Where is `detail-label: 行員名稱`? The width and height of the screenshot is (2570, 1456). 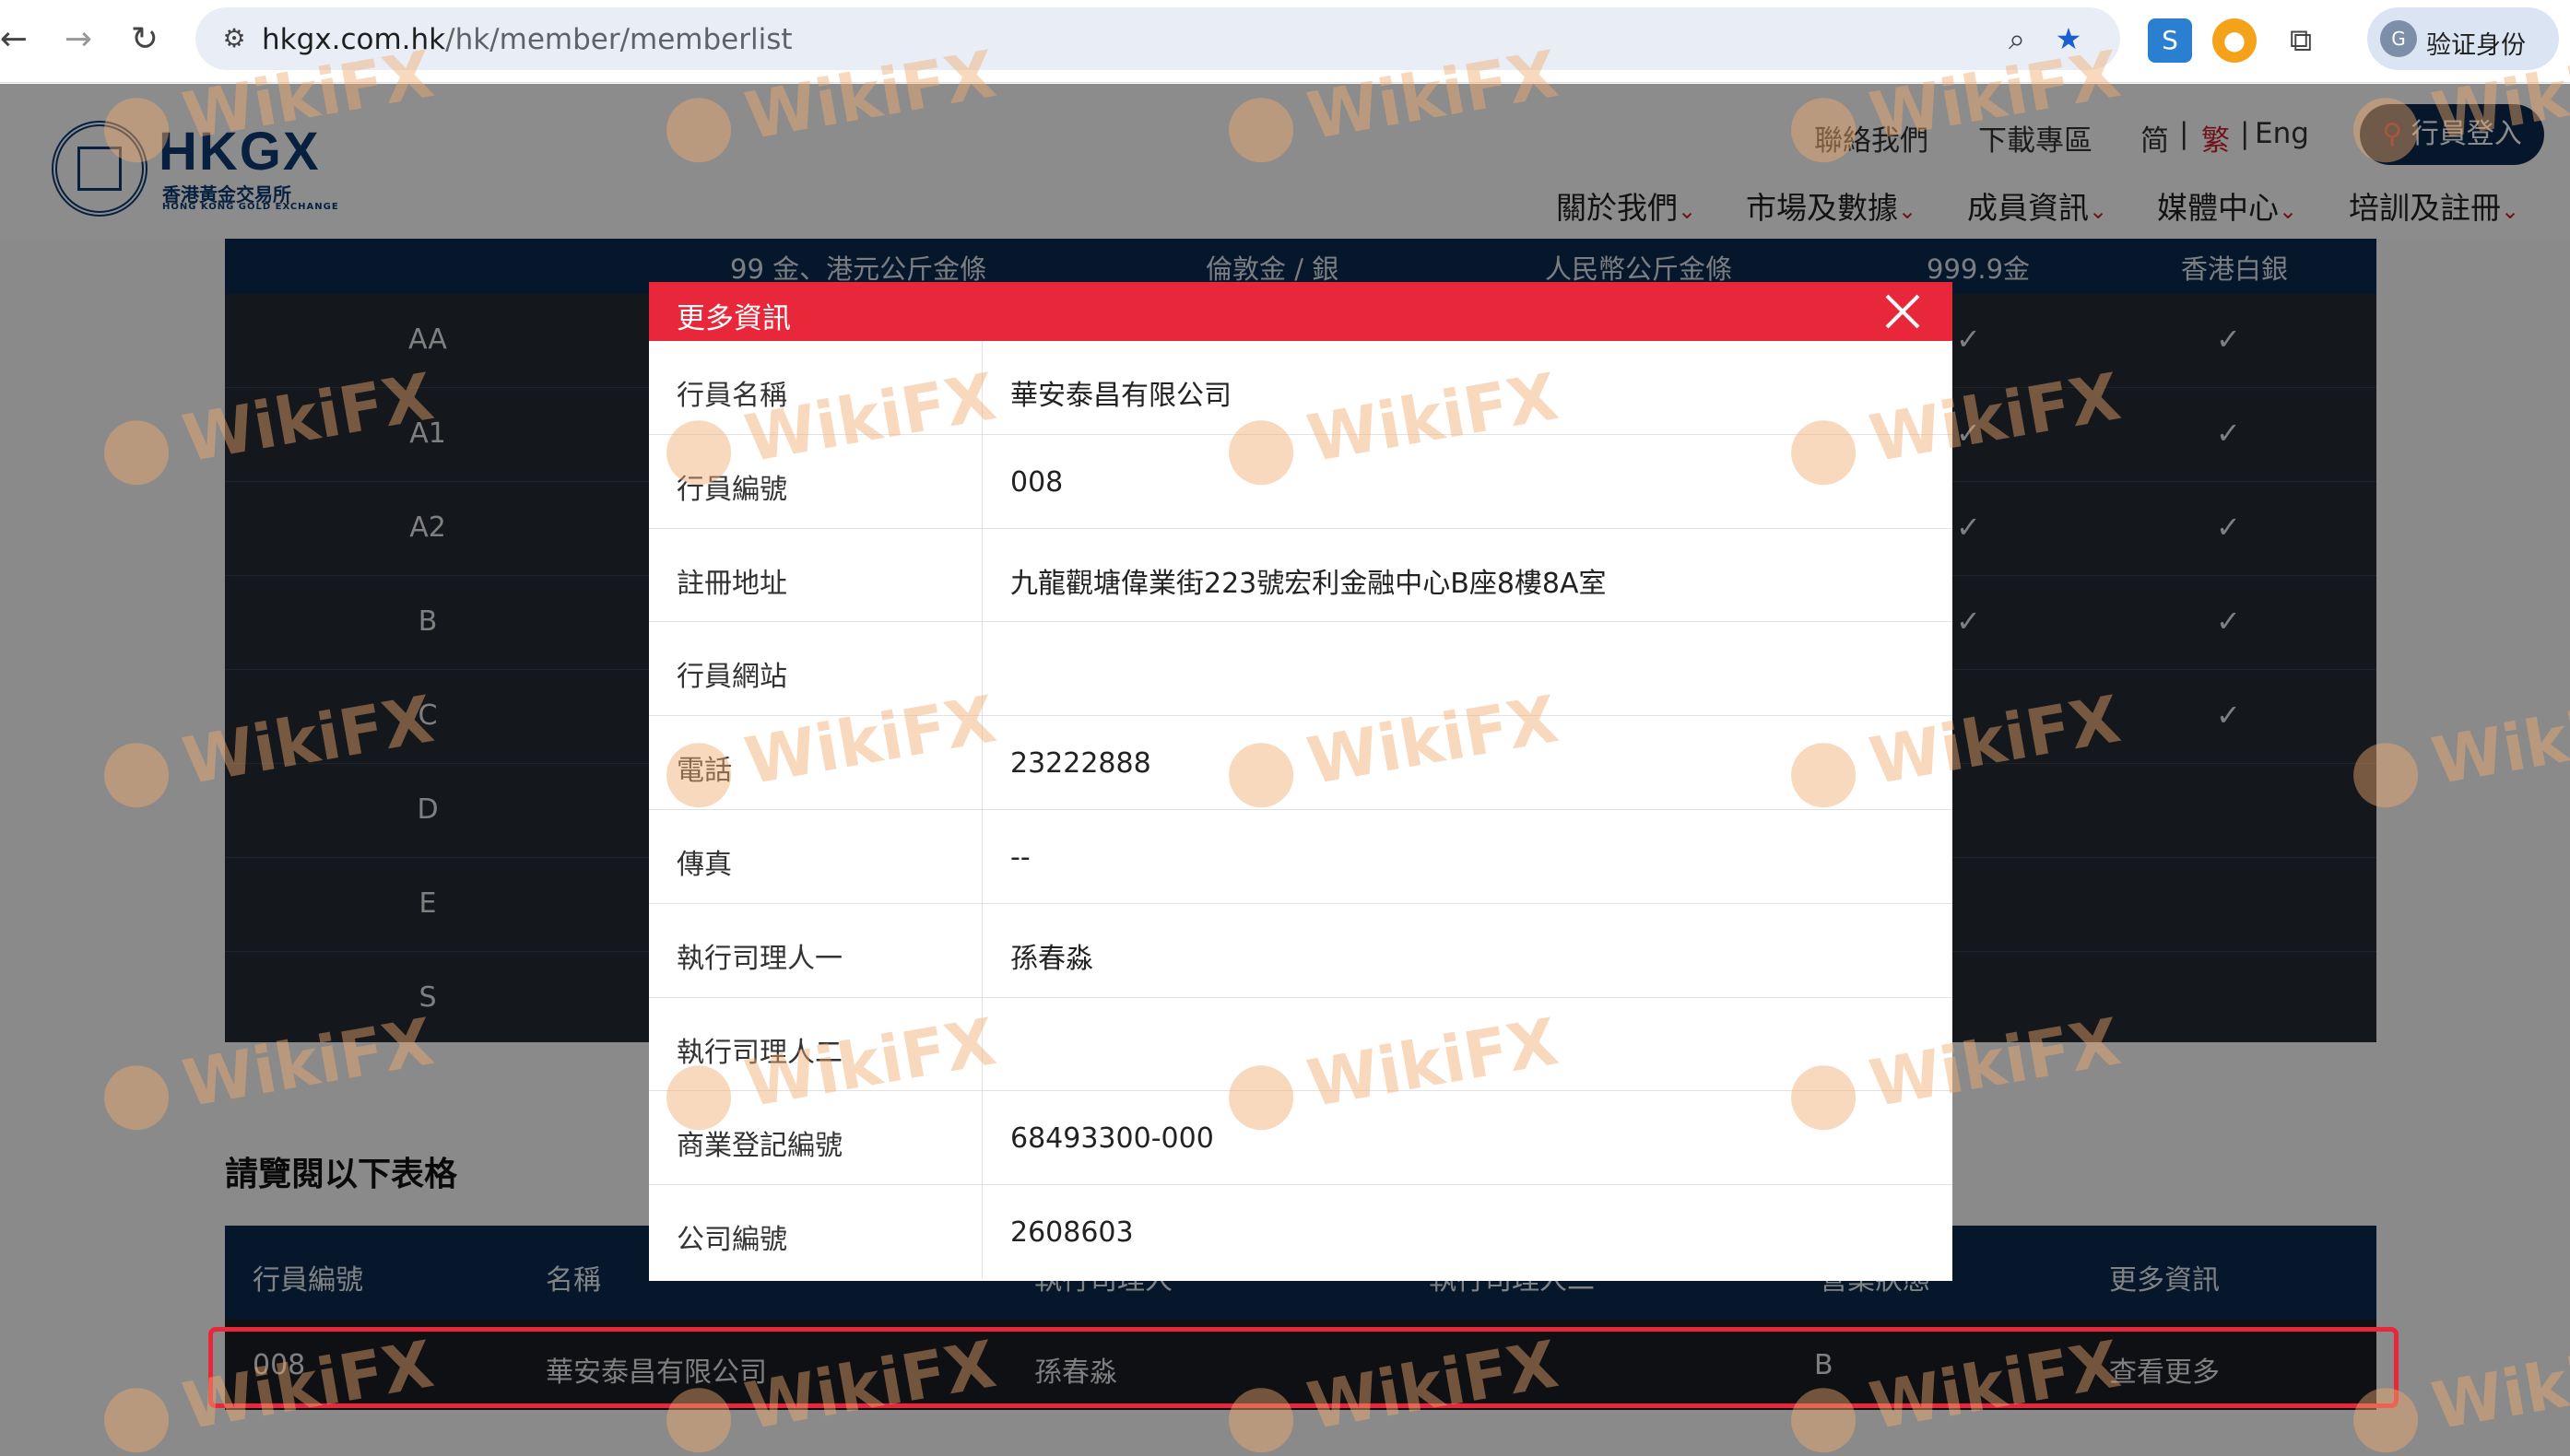 detail-label: 行員名稱 is located at coordinates (816, 387).